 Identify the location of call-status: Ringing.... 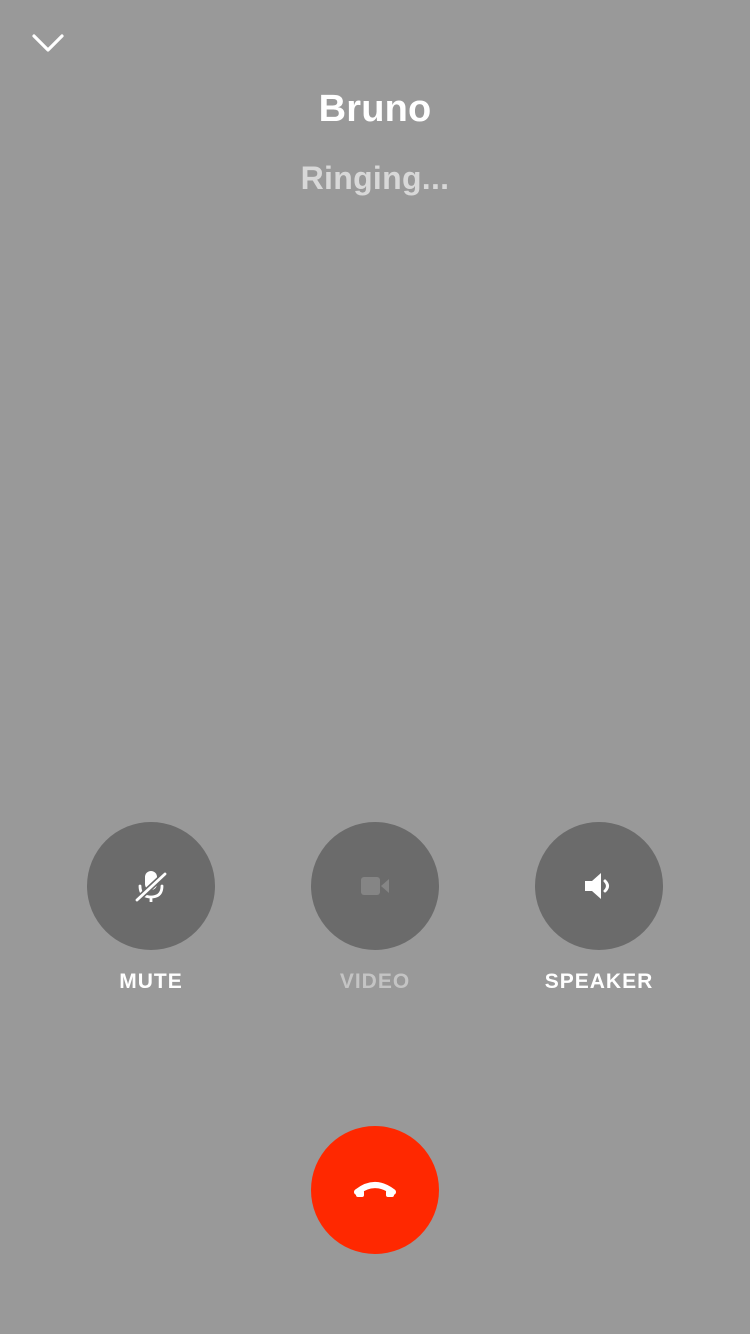
(375, 178).